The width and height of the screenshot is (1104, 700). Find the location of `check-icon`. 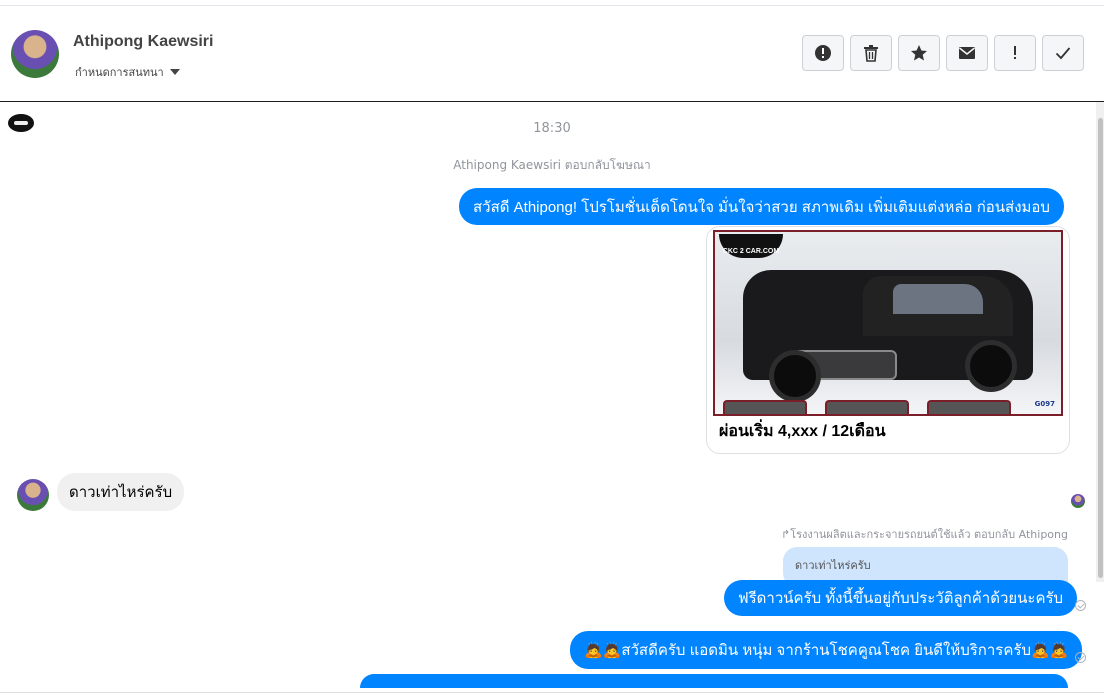

check-icon is located at coordinates (1063, 53).